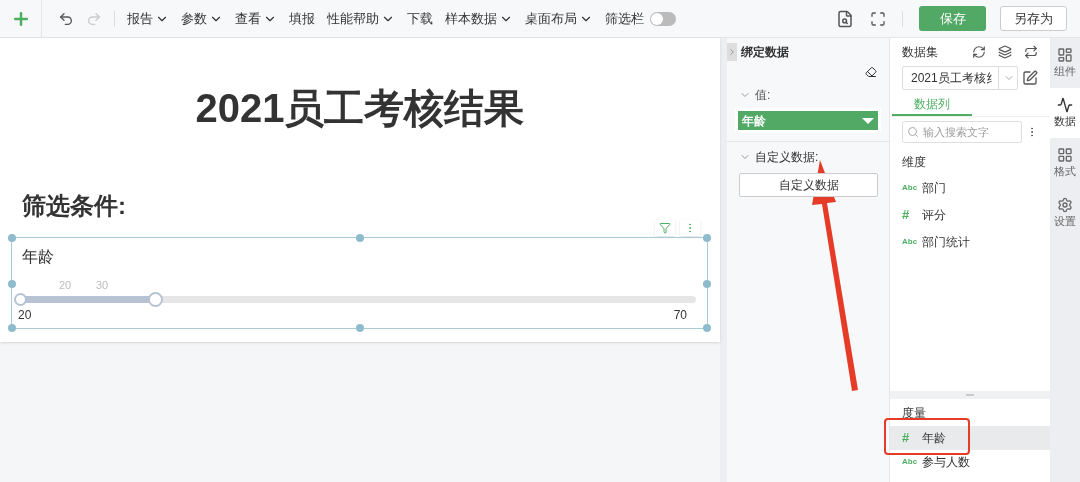 Image resolution: width=1080 pixels, height=482 pixels. I want to click on menu-item: 桌面布局, so click(559, 18).